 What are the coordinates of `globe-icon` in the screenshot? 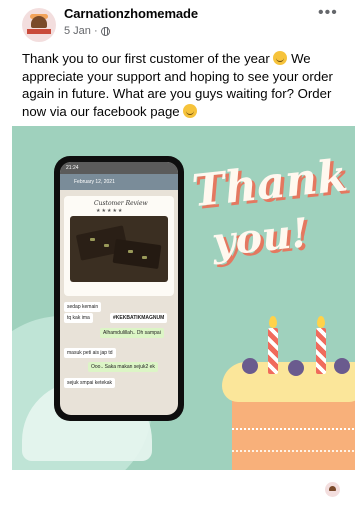 It's located at (105, 31).